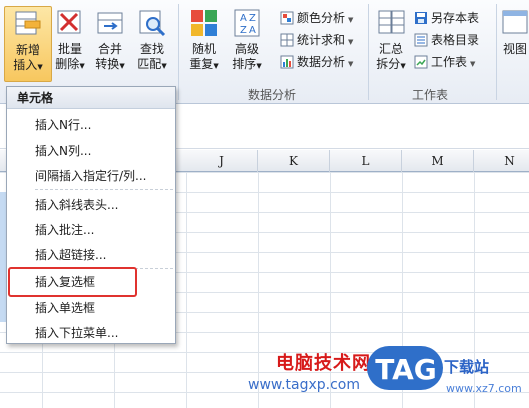 This screenshot has width=529, height=408. What do you see at coordinates (272, 95) in the screenshot?
I see `group-label-data-analysis: 数据分析` at bounding box center [272, 95].